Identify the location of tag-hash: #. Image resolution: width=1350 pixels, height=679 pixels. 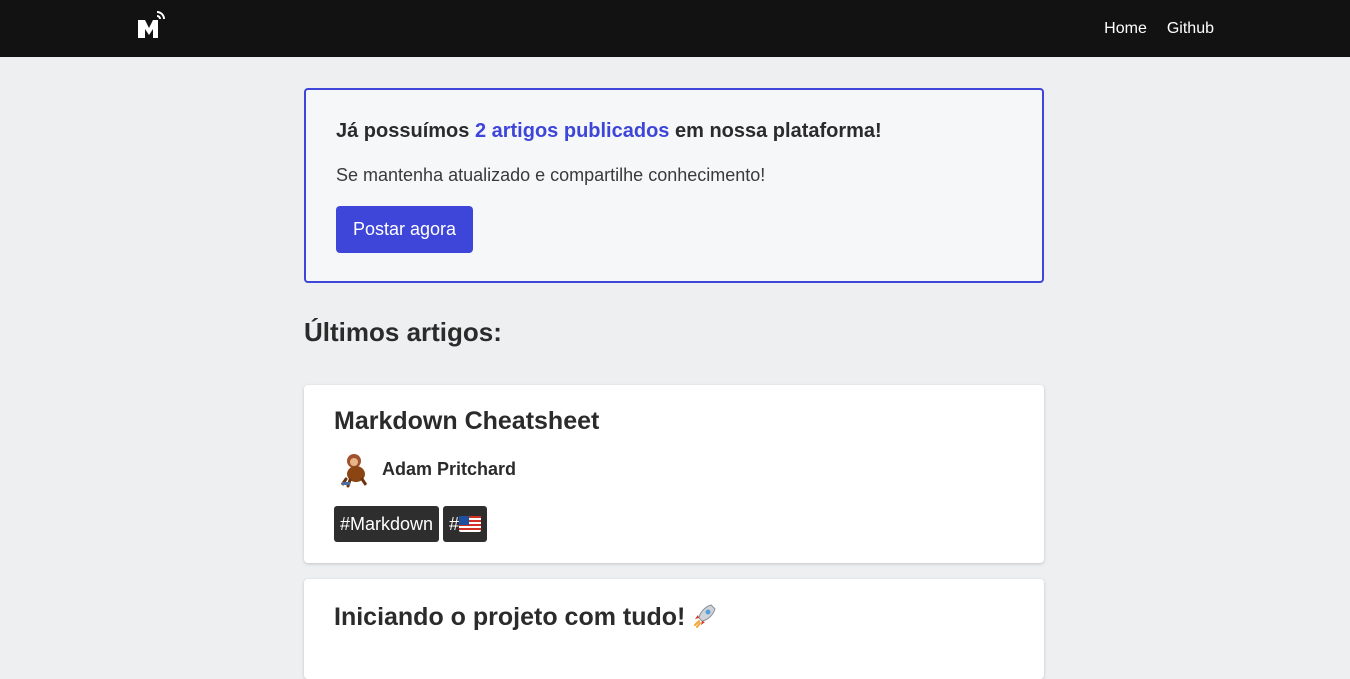
(454, 524).